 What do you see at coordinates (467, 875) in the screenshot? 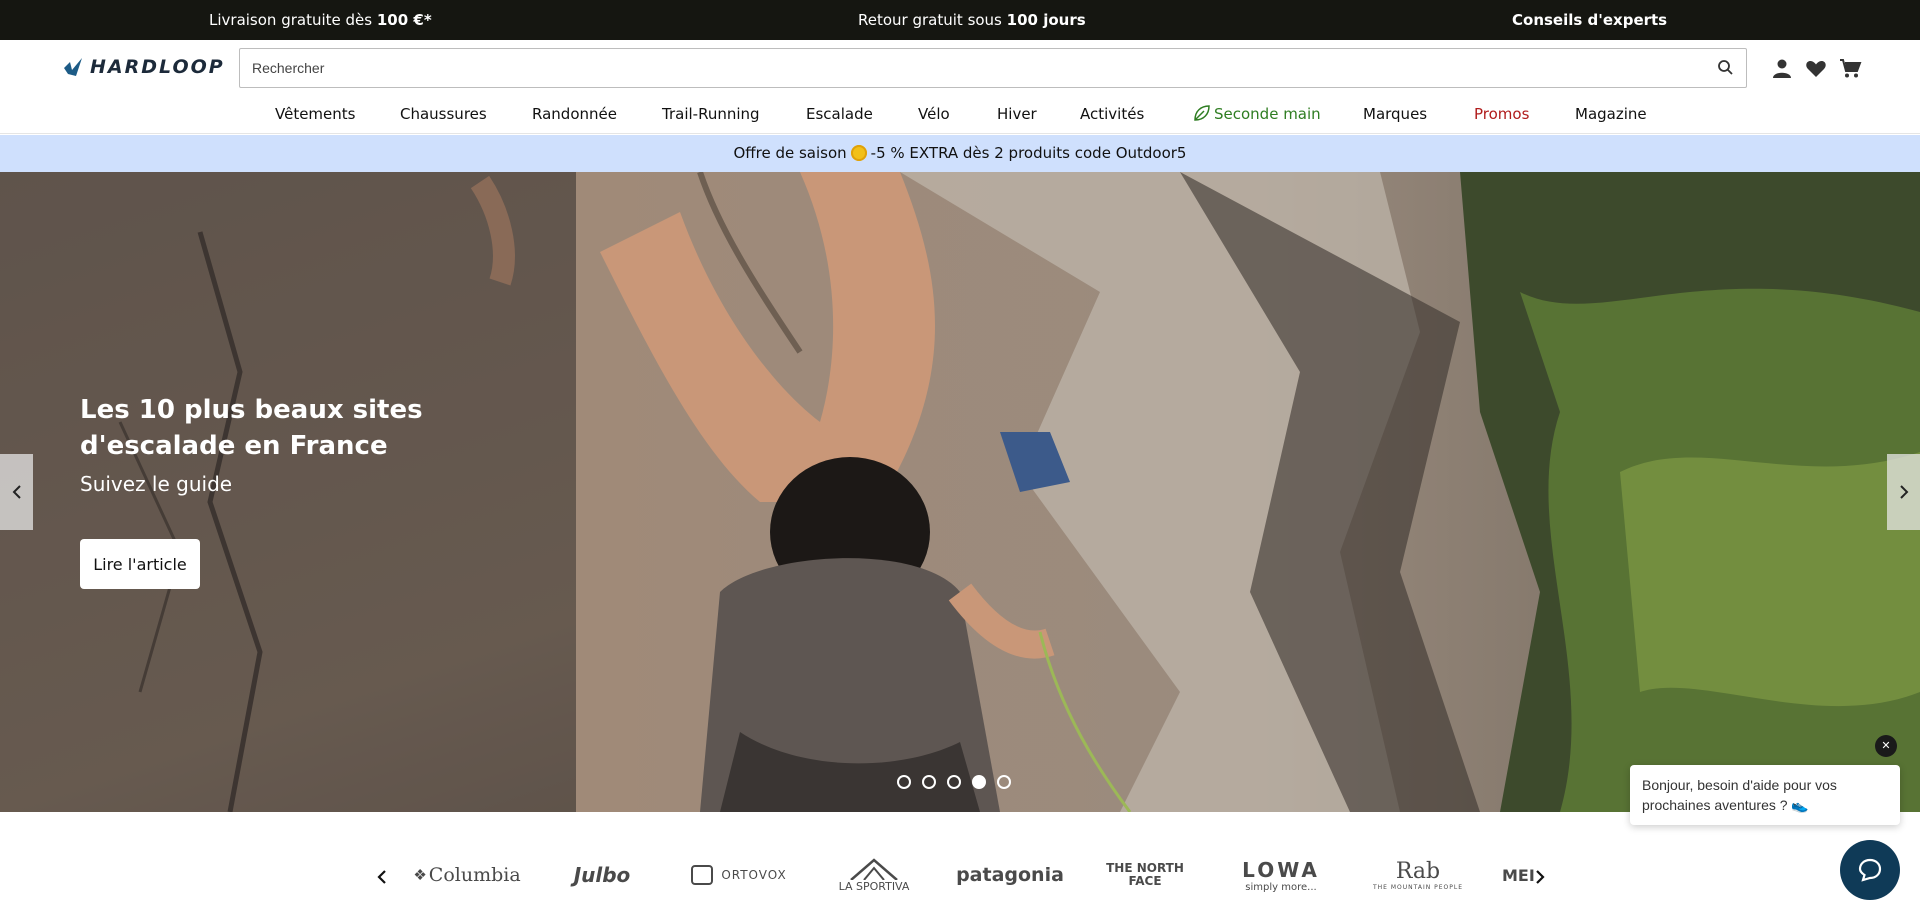
I see `brand-columbia: ❖ Columbia` at bounding box center [467, 875].